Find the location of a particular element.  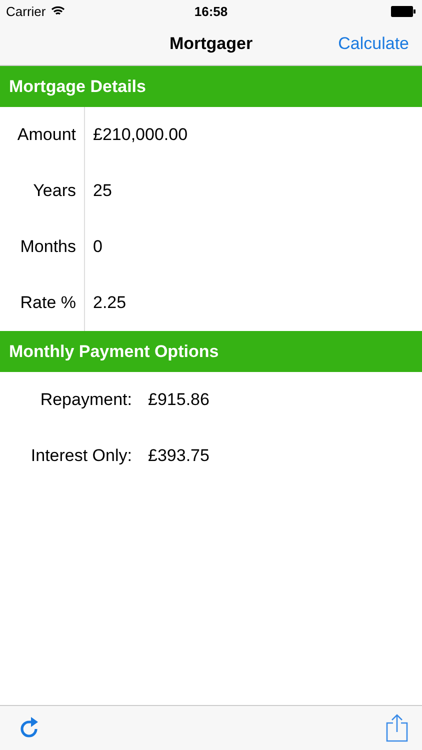

result-value: £915.86 is located at coordinates (179, 400).